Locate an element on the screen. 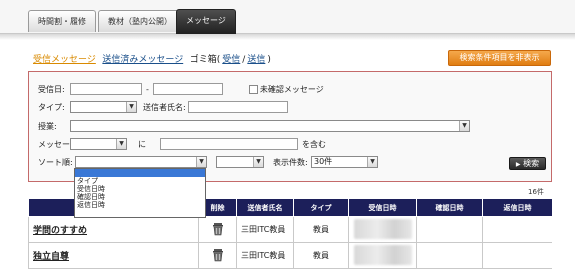 The width and height of the screenshot is (575, 272). result-count: 16件 is located at coordinates (536, 192).